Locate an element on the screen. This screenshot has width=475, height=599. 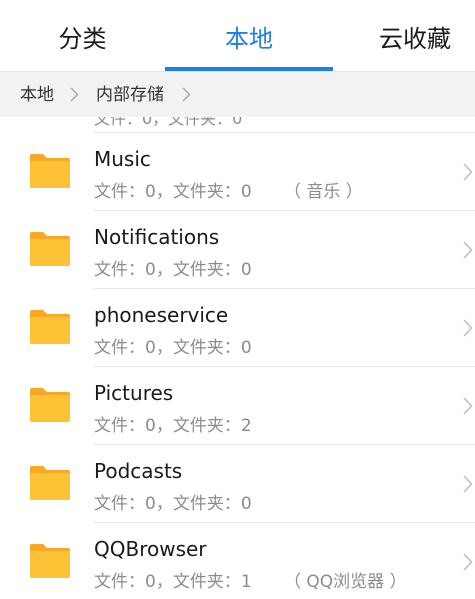
folder-alias: （ QQ浏览器 ） is located at coordinates (345, 582).